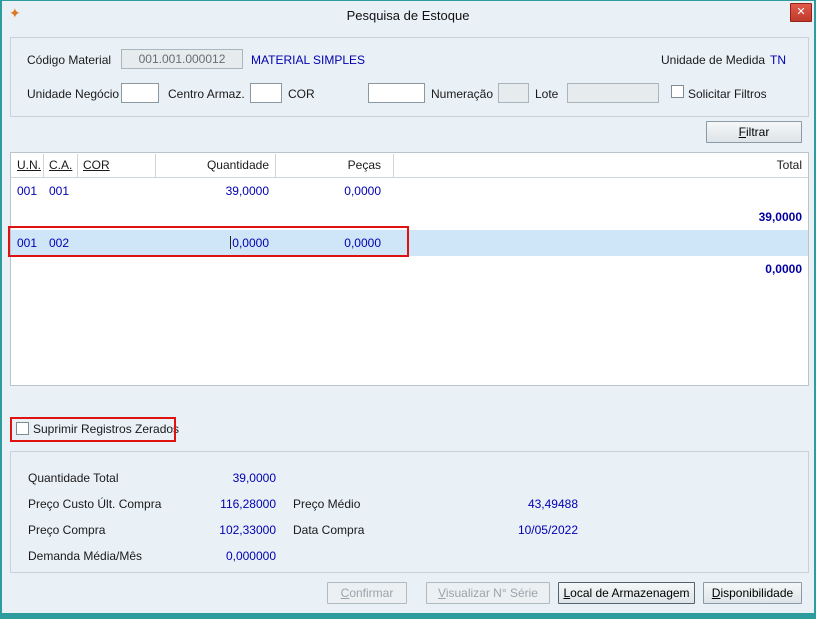 This screenshot has height=619, width=816. What do you see at coordinates (547, 530) in the screenshot?
I see `data-compra-value: 10/05/2022` at bounding box center [547, 530].